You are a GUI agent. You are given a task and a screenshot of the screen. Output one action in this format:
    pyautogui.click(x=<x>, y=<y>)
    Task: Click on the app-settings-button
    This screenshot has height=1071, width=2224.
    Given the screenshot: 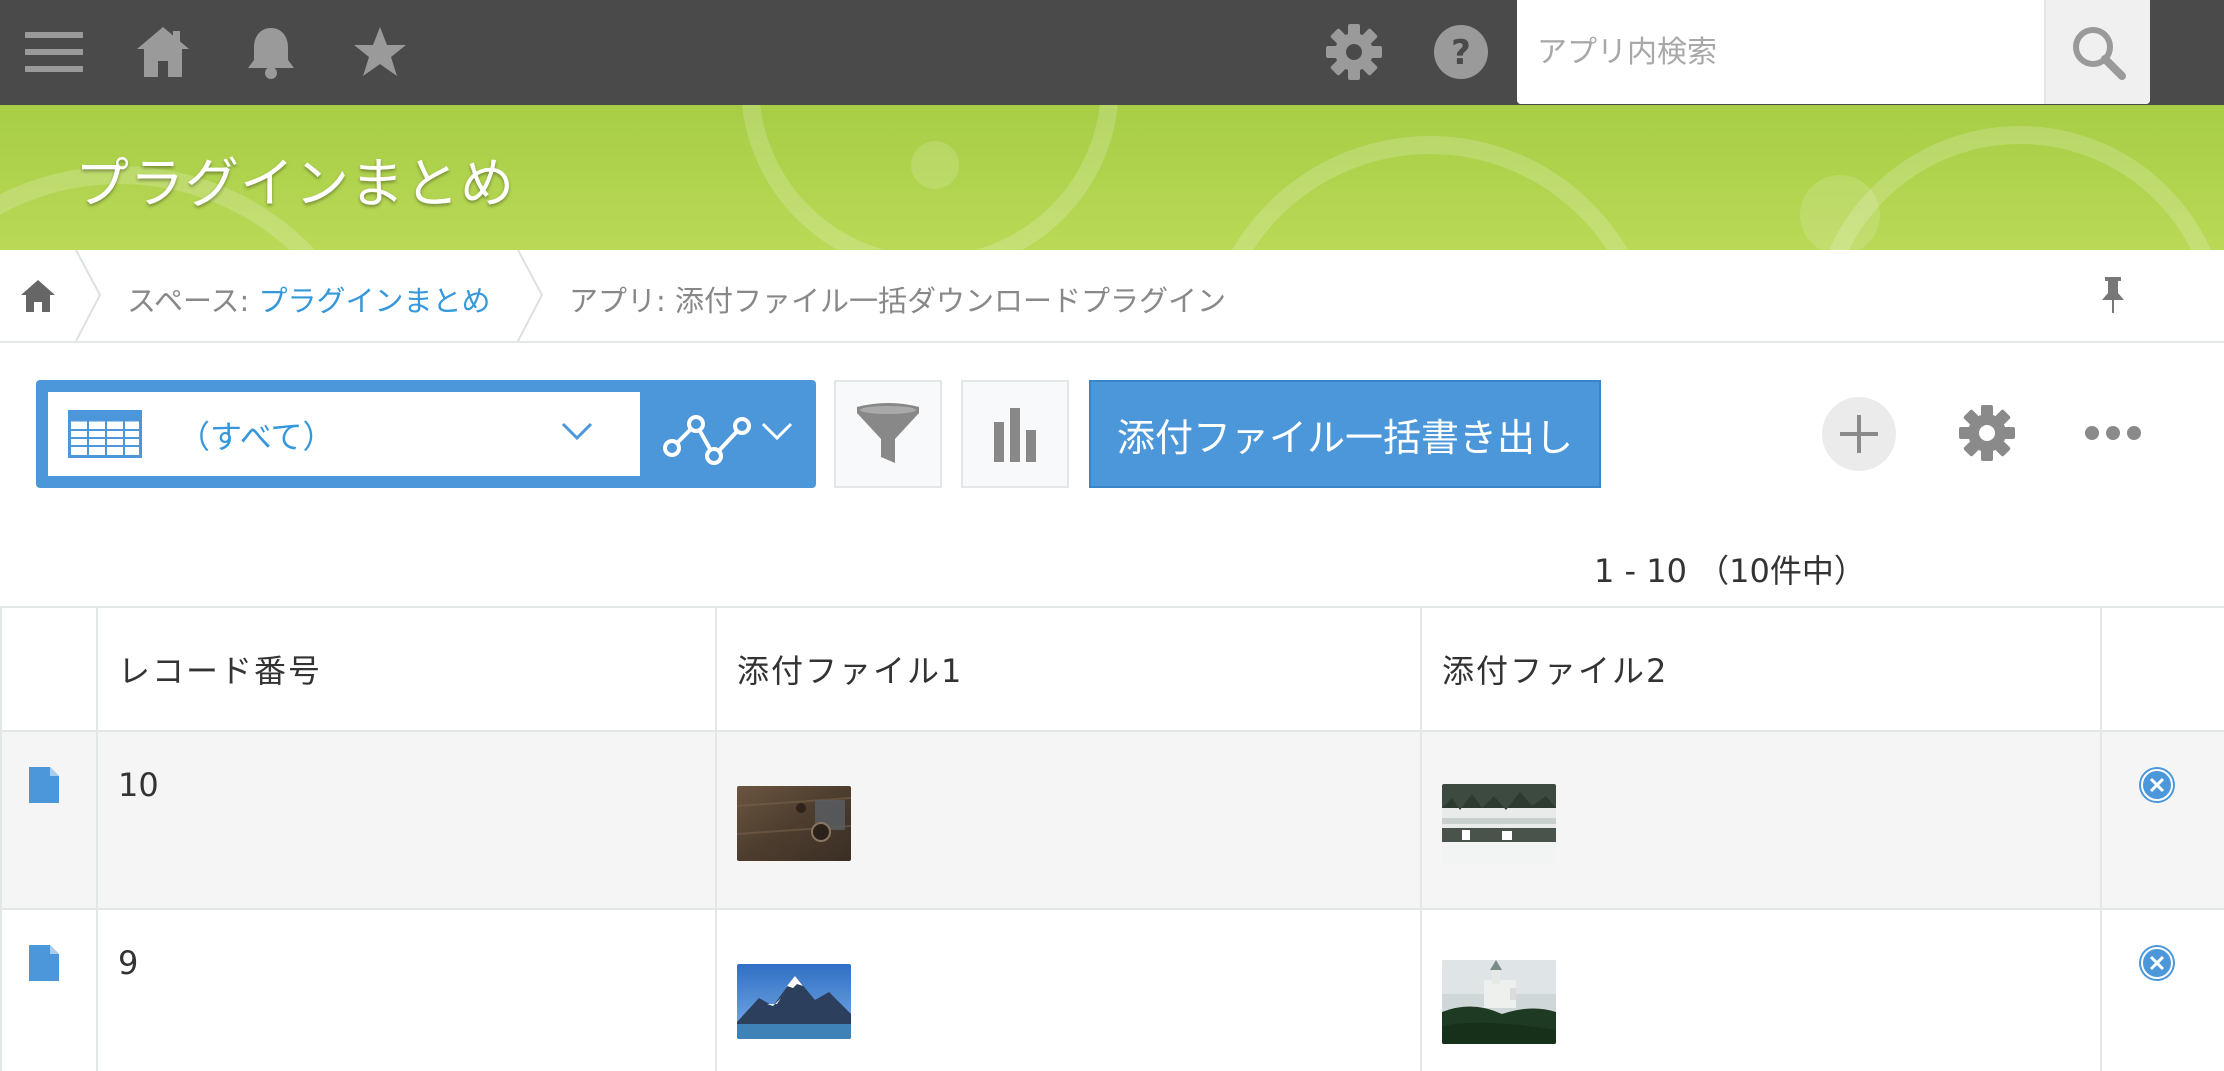 What is the action you would take?
    pyautogui.click(x=1987, y=433)
    